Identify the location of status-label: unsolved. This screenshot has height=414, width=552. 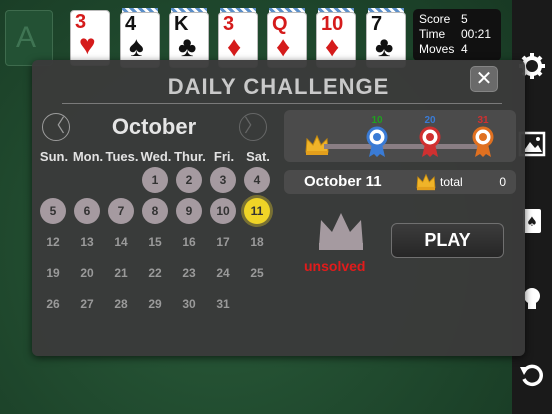
(335, 266).